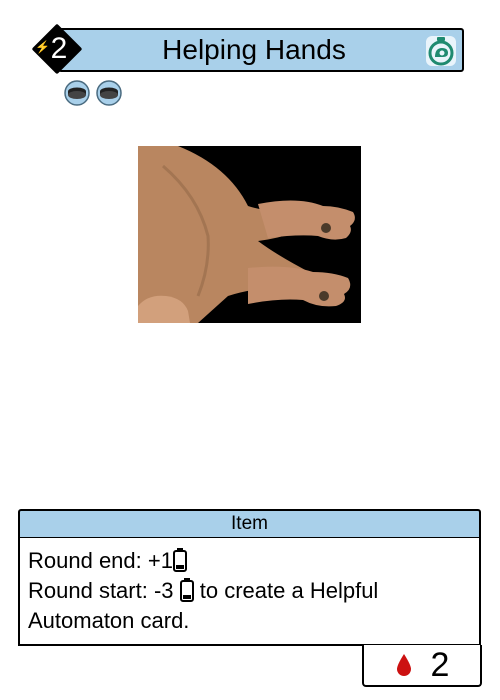 The height and width of the screenshot is (700, 500). I want to click on card-art, so click(249, 234).